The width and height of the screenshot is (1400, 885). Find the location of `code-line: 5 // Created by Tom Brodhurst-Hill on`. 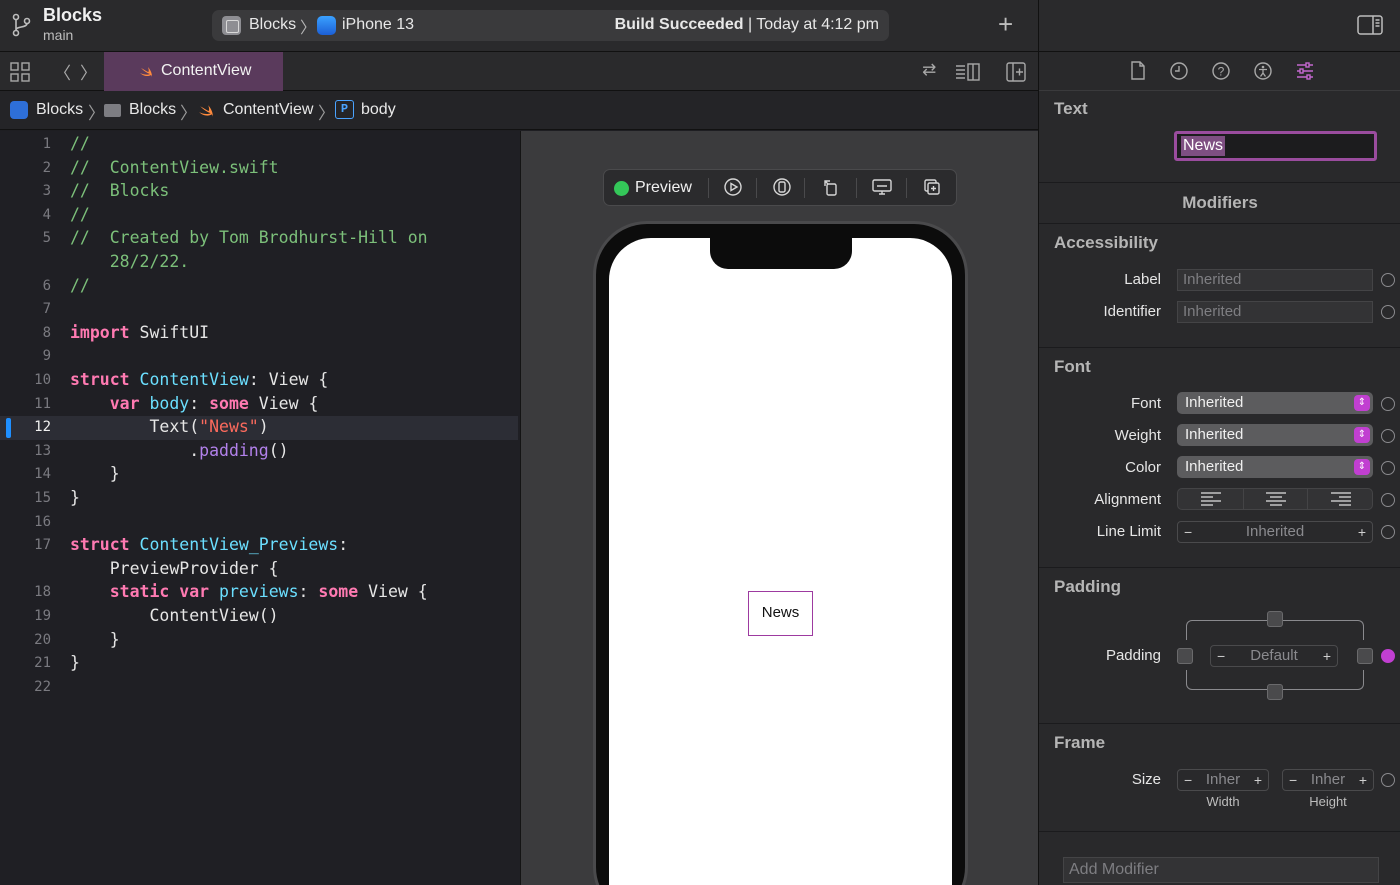

code-line: 5 // Created by Tom Brodhurst-Hill on is located at coordinates (259, 239).